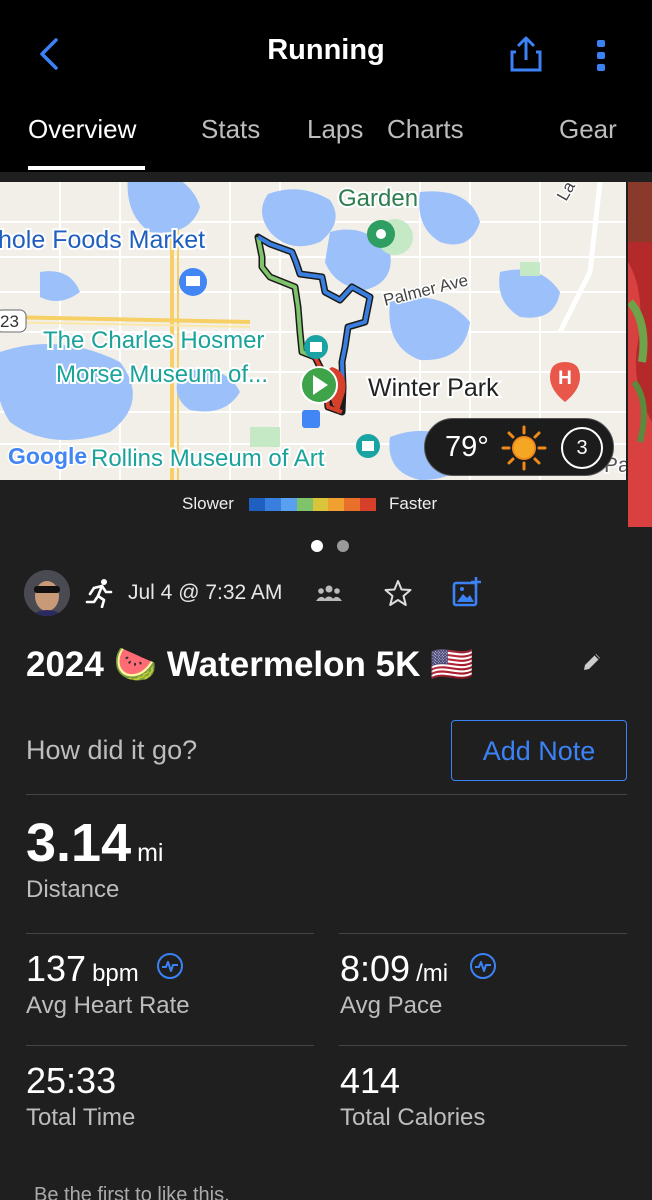 The height and width of the screenshot is (1200, 652). Describe the element at coordinates (71, 1080) in the screenshot. I see `total-time-value: 25:33` at that location.